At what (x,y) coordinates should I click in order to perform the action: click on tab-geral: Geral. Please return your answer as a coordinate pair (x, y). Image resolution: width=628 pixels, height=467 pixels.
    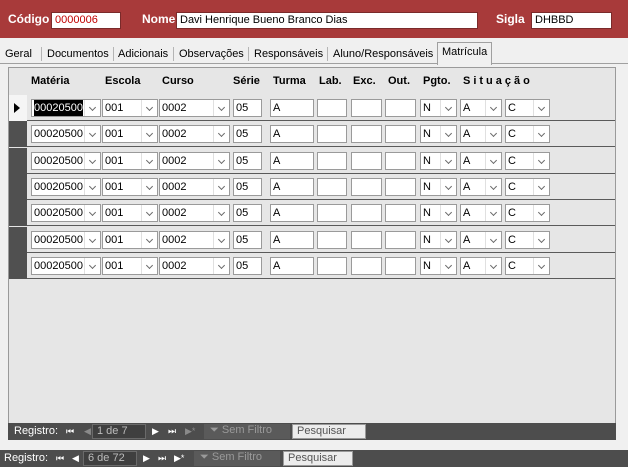
    Looking at the image, I should click on (18, 55).